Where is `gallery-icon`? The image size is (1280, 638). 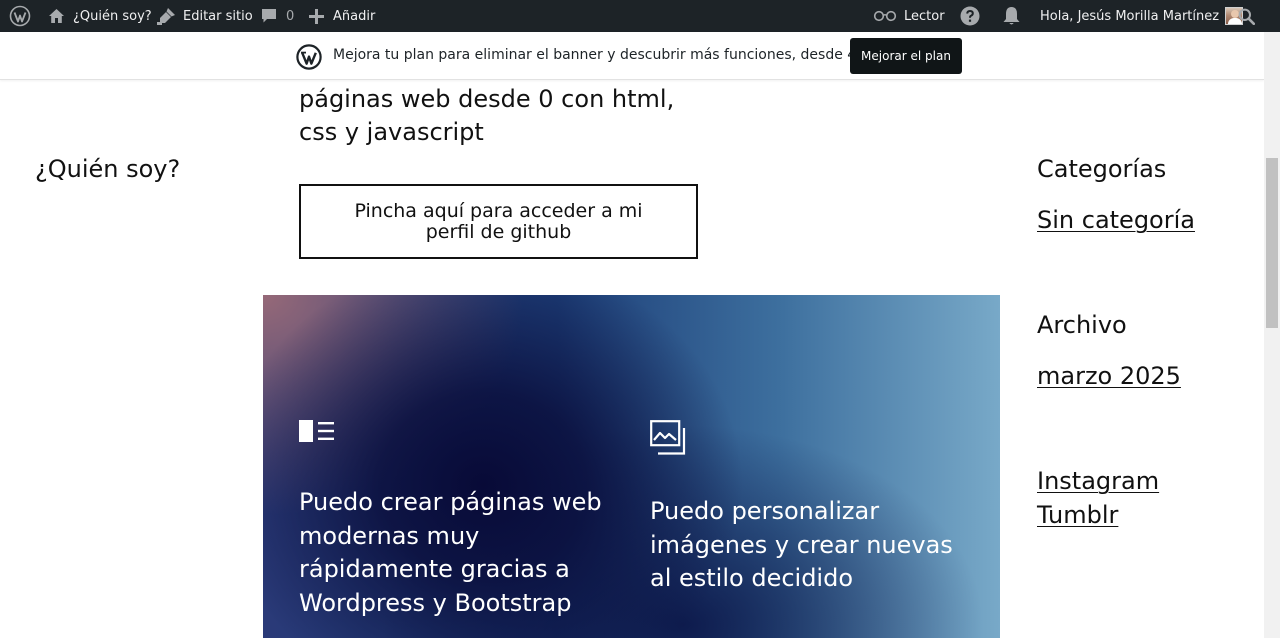
gallery-icon is located at coordinates (668, 440).